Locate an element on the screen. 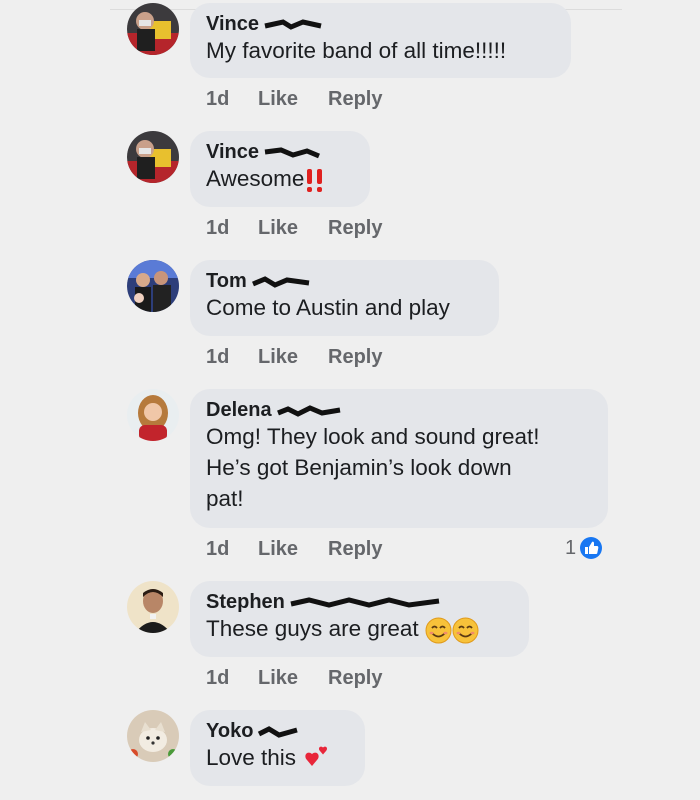 This screenshot has width=700, height=800. reaction-summary: 1 is located at coordinates (584, 548).